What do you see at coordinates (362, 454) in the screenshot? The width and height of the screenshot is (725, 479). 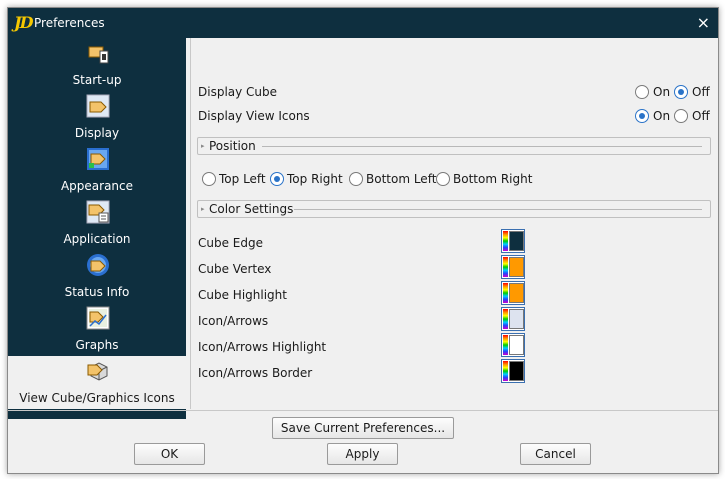 I see `apply-button: Apply` at bounding box center [362, 454].